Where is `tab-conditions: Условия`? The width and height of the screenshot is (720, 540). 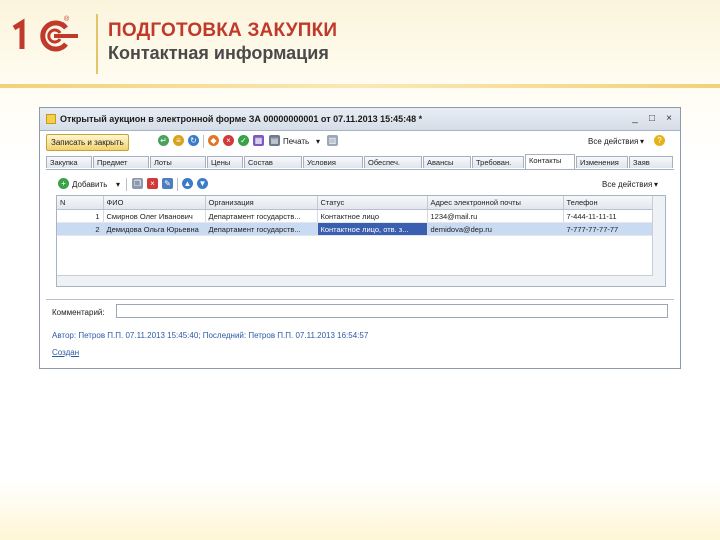
tab-conditions: Условия is located at coordinates (333, 162).